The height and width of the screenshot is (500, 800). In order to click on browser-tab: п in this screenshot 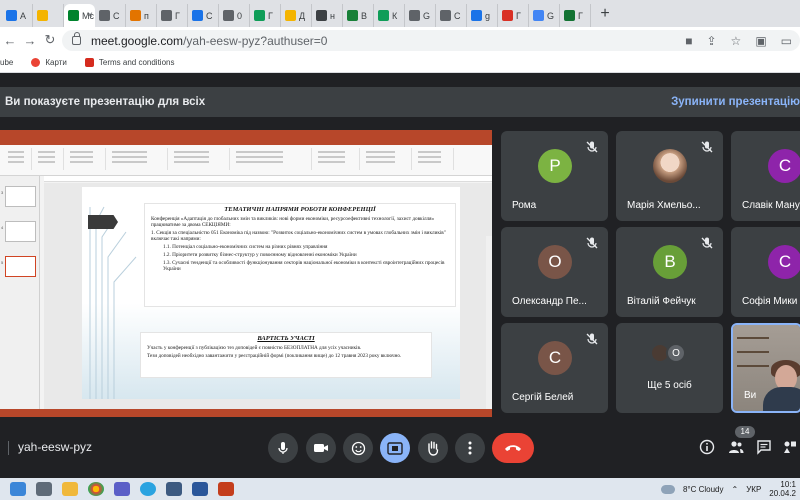, I will do `click(141, 15)`.